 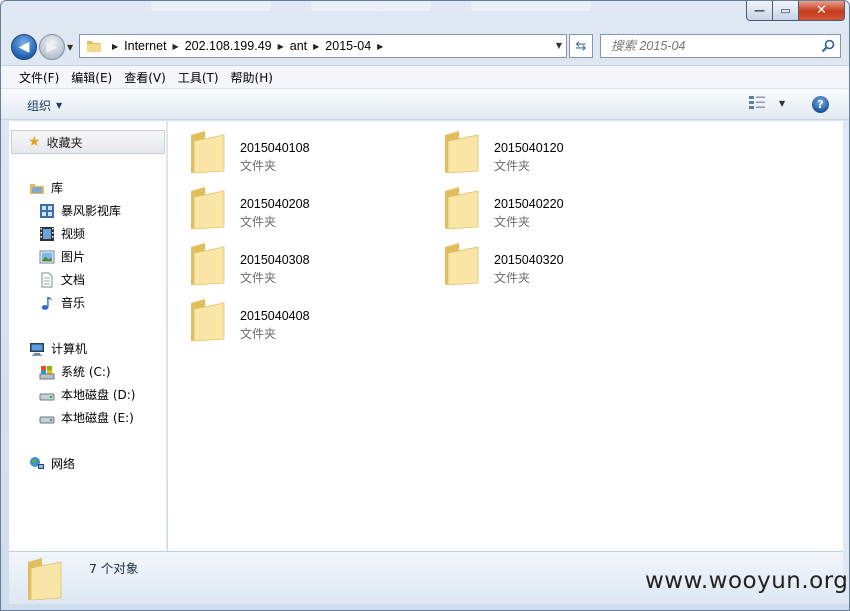 I want to click on sidebar-item-label: 计算机, so click(x=69, y=349).